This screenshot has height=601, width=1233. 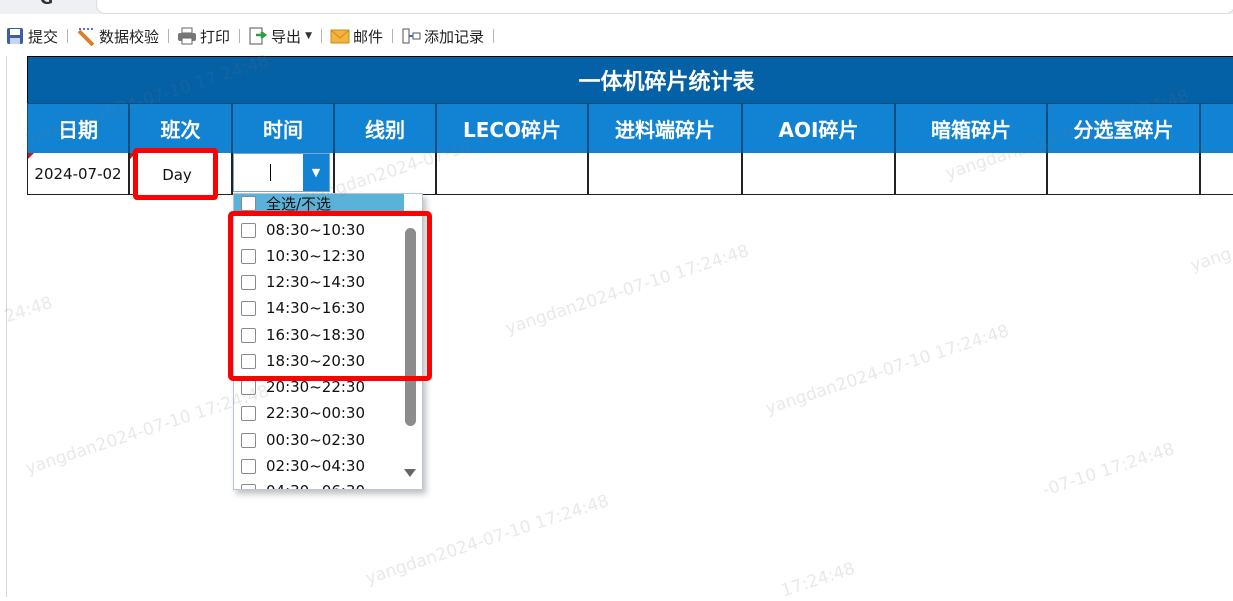 What do you see at coordinates (180, 128) in the screenshot?
I see `header-shift: 班次` at bounding box center [180, 128].